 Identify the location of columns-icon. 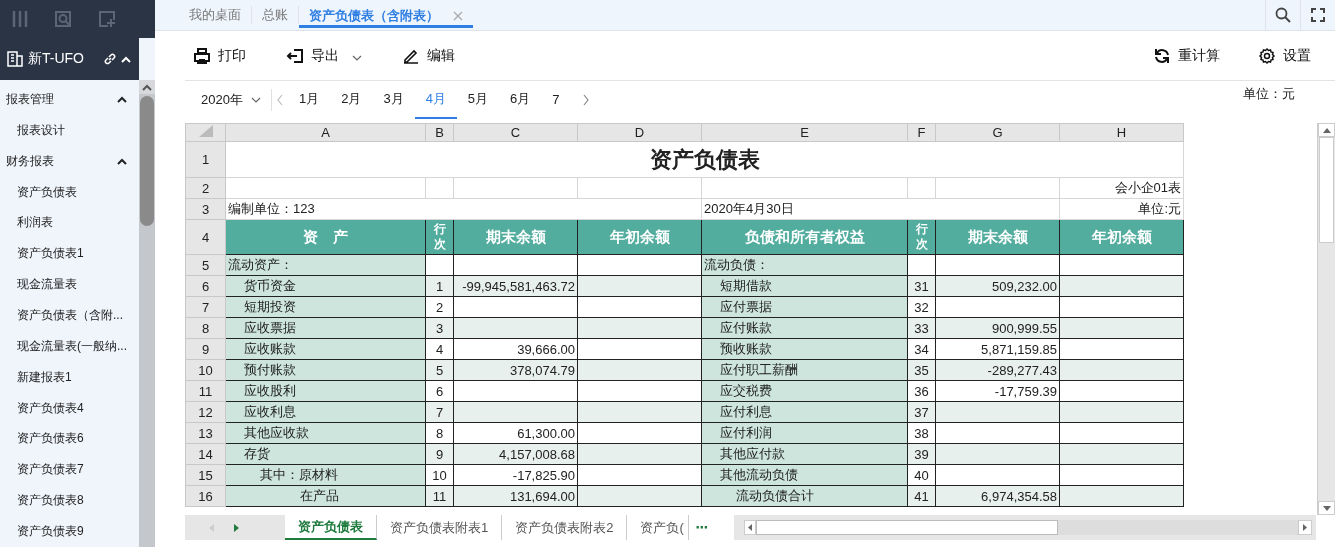
(20, 19).